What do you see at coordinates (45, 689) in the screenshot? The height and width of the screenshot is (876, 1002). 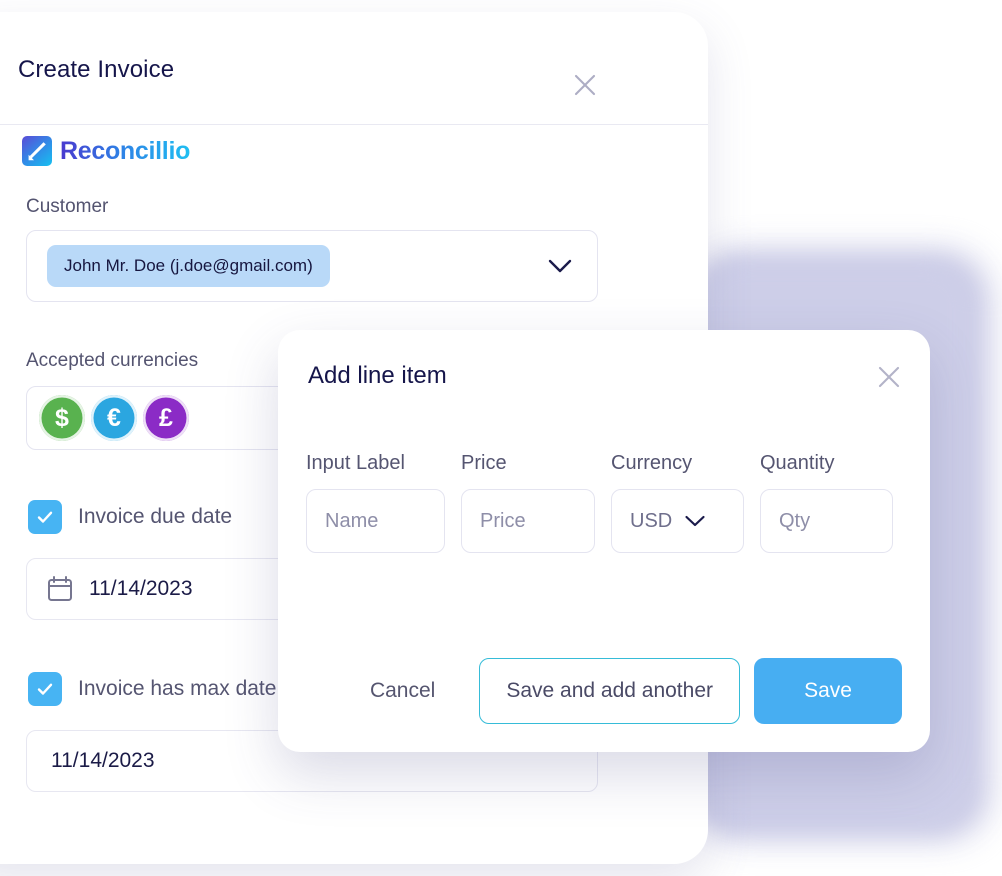 I see `invoice-max-date-checkbox` at bounding box center [45, 689].